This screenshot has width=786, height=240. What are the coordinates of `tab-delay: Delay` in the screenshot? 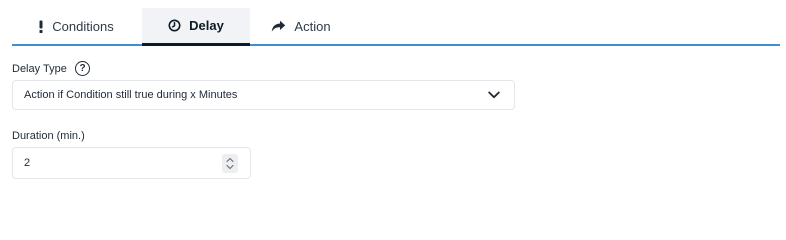 It's located at (196, 27).